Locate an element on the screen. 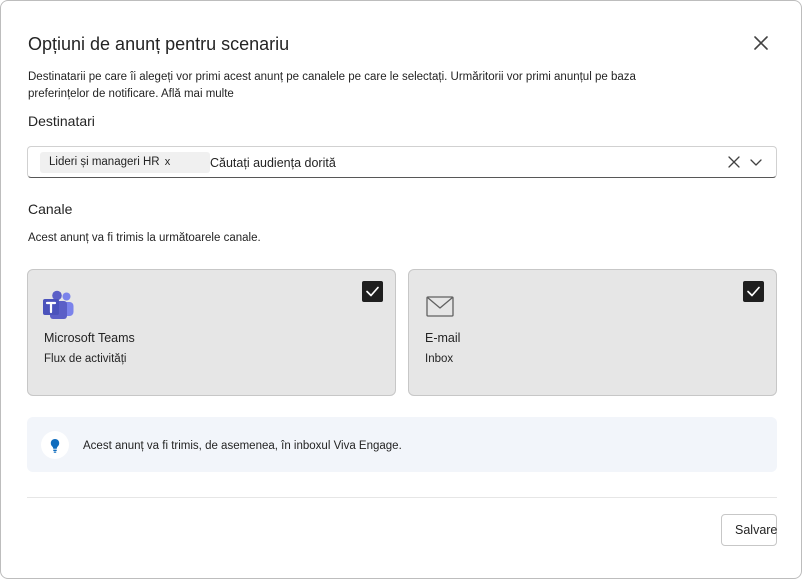 The height and width of the screenshot is (579, 802). chevron-down-icon is located at coordinates (756, 162).